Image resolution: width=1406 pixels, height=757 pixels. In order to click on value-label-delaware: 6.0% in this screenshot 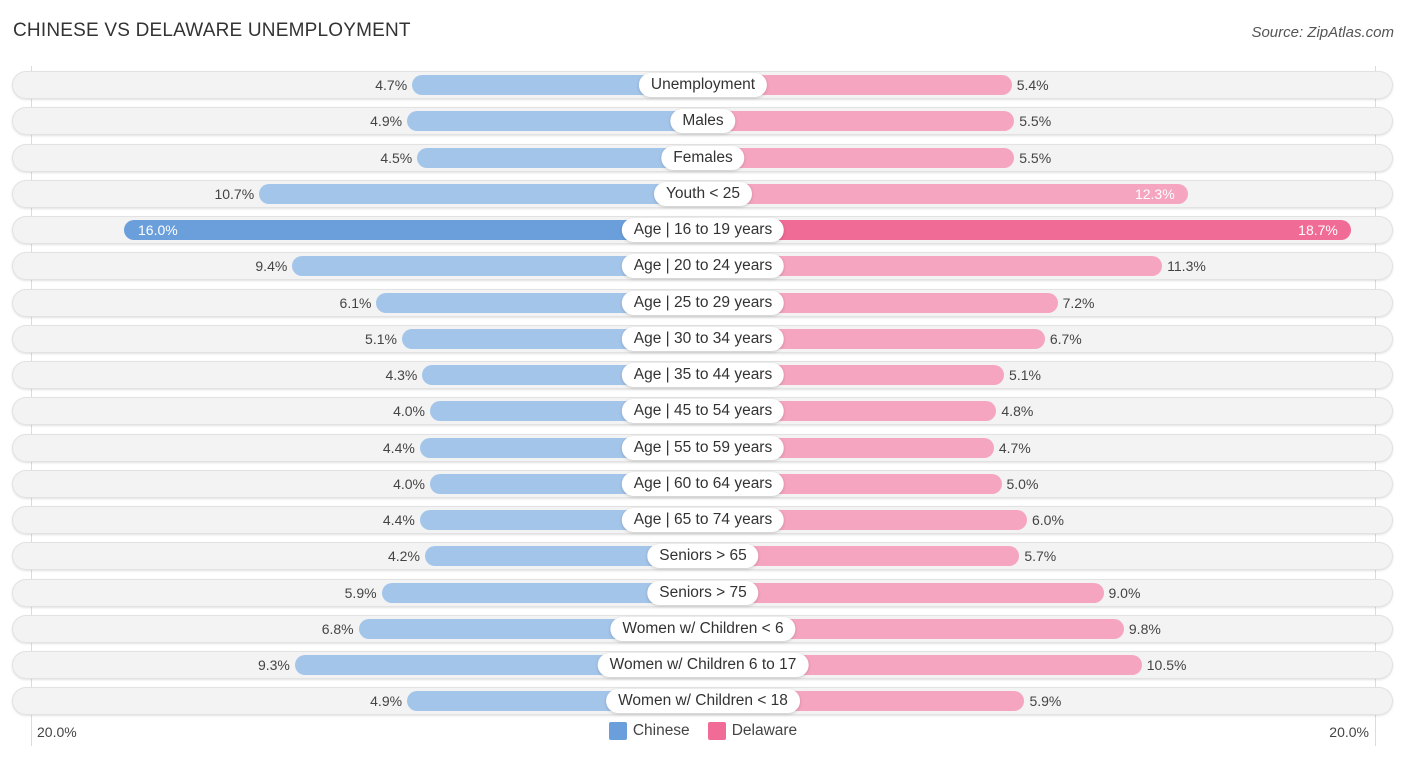, I will do `click(1048, 520)`.